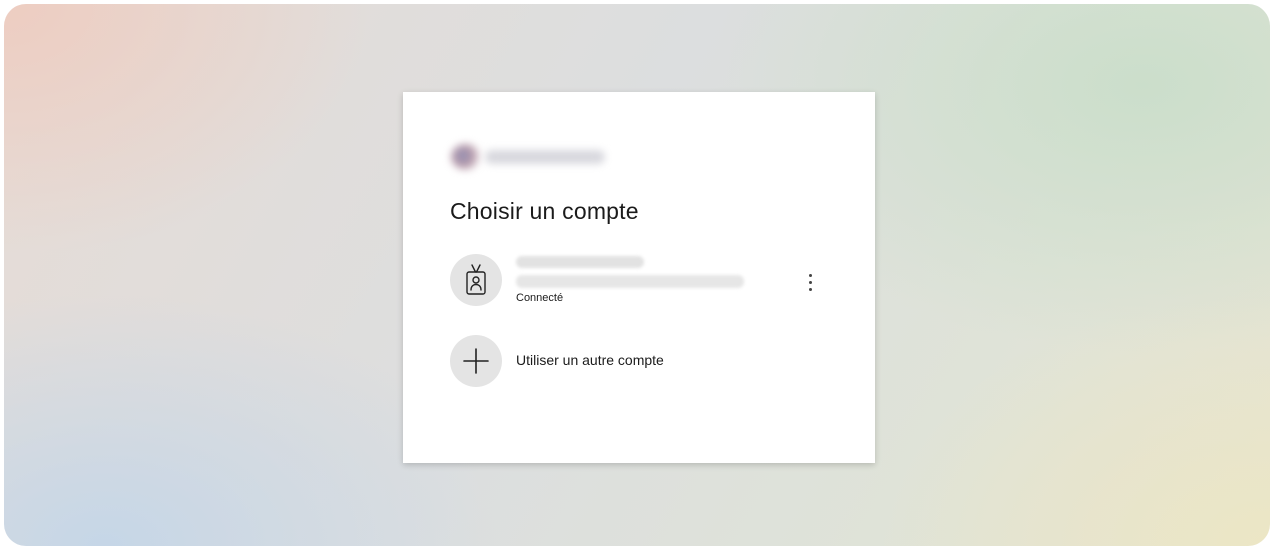 Image resolution: width=1274 pixels, height=550 pixels. I want to click on logo-wordmark-redacted, so click(545, 157).